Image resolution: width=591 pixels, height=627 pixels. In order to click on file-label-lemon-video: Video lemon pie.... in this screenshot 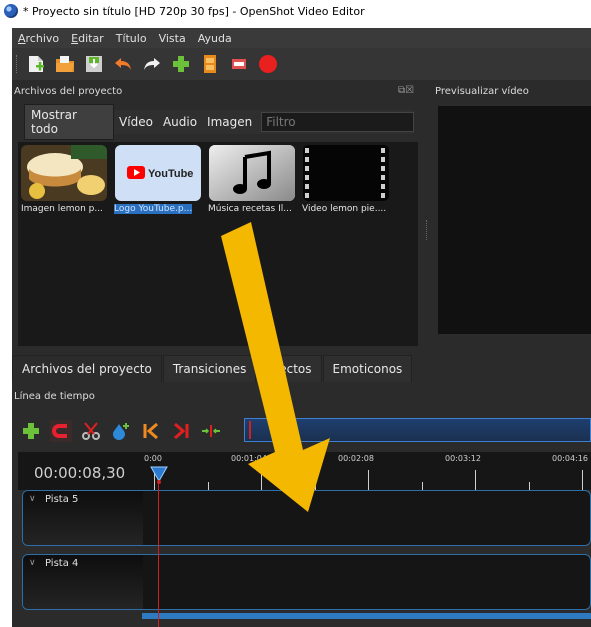, I will do `click(344, 209)`.